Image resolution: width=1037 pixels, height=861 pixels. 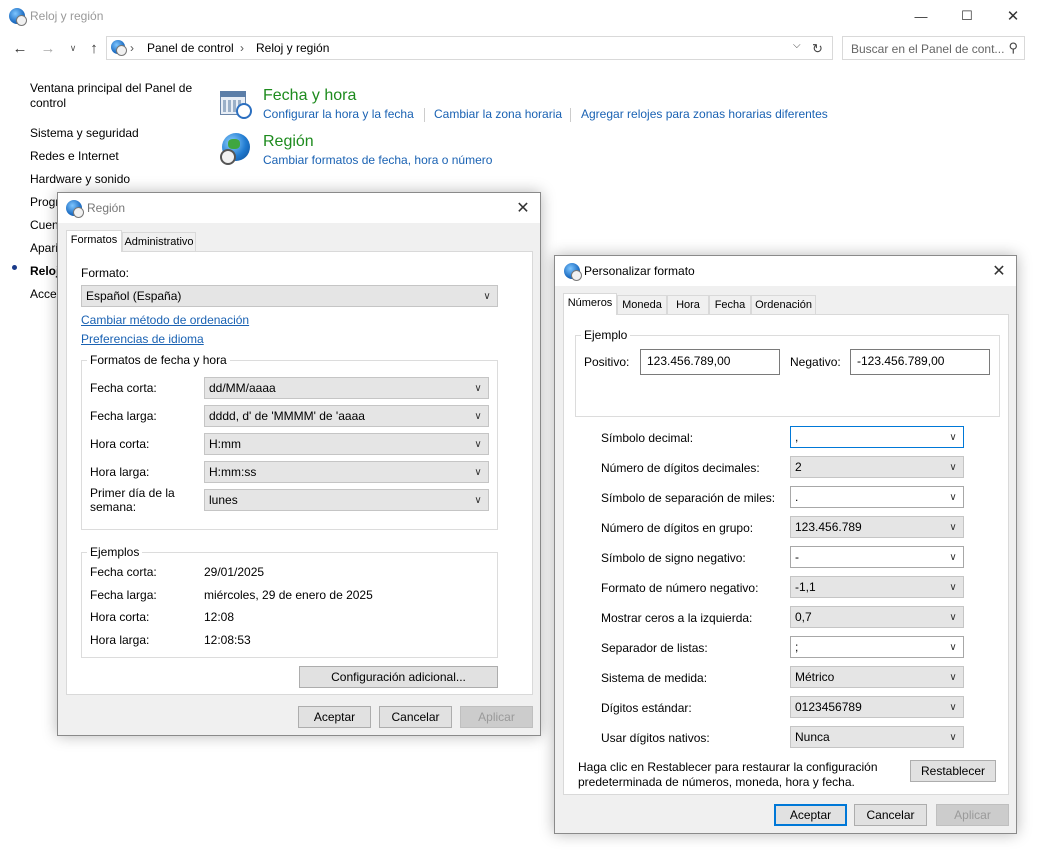 What do you see at coordinates (877, 587) in the screenshot?
I see `negative-format-select: -1,1 ∨` at bounding box center [877, 587].